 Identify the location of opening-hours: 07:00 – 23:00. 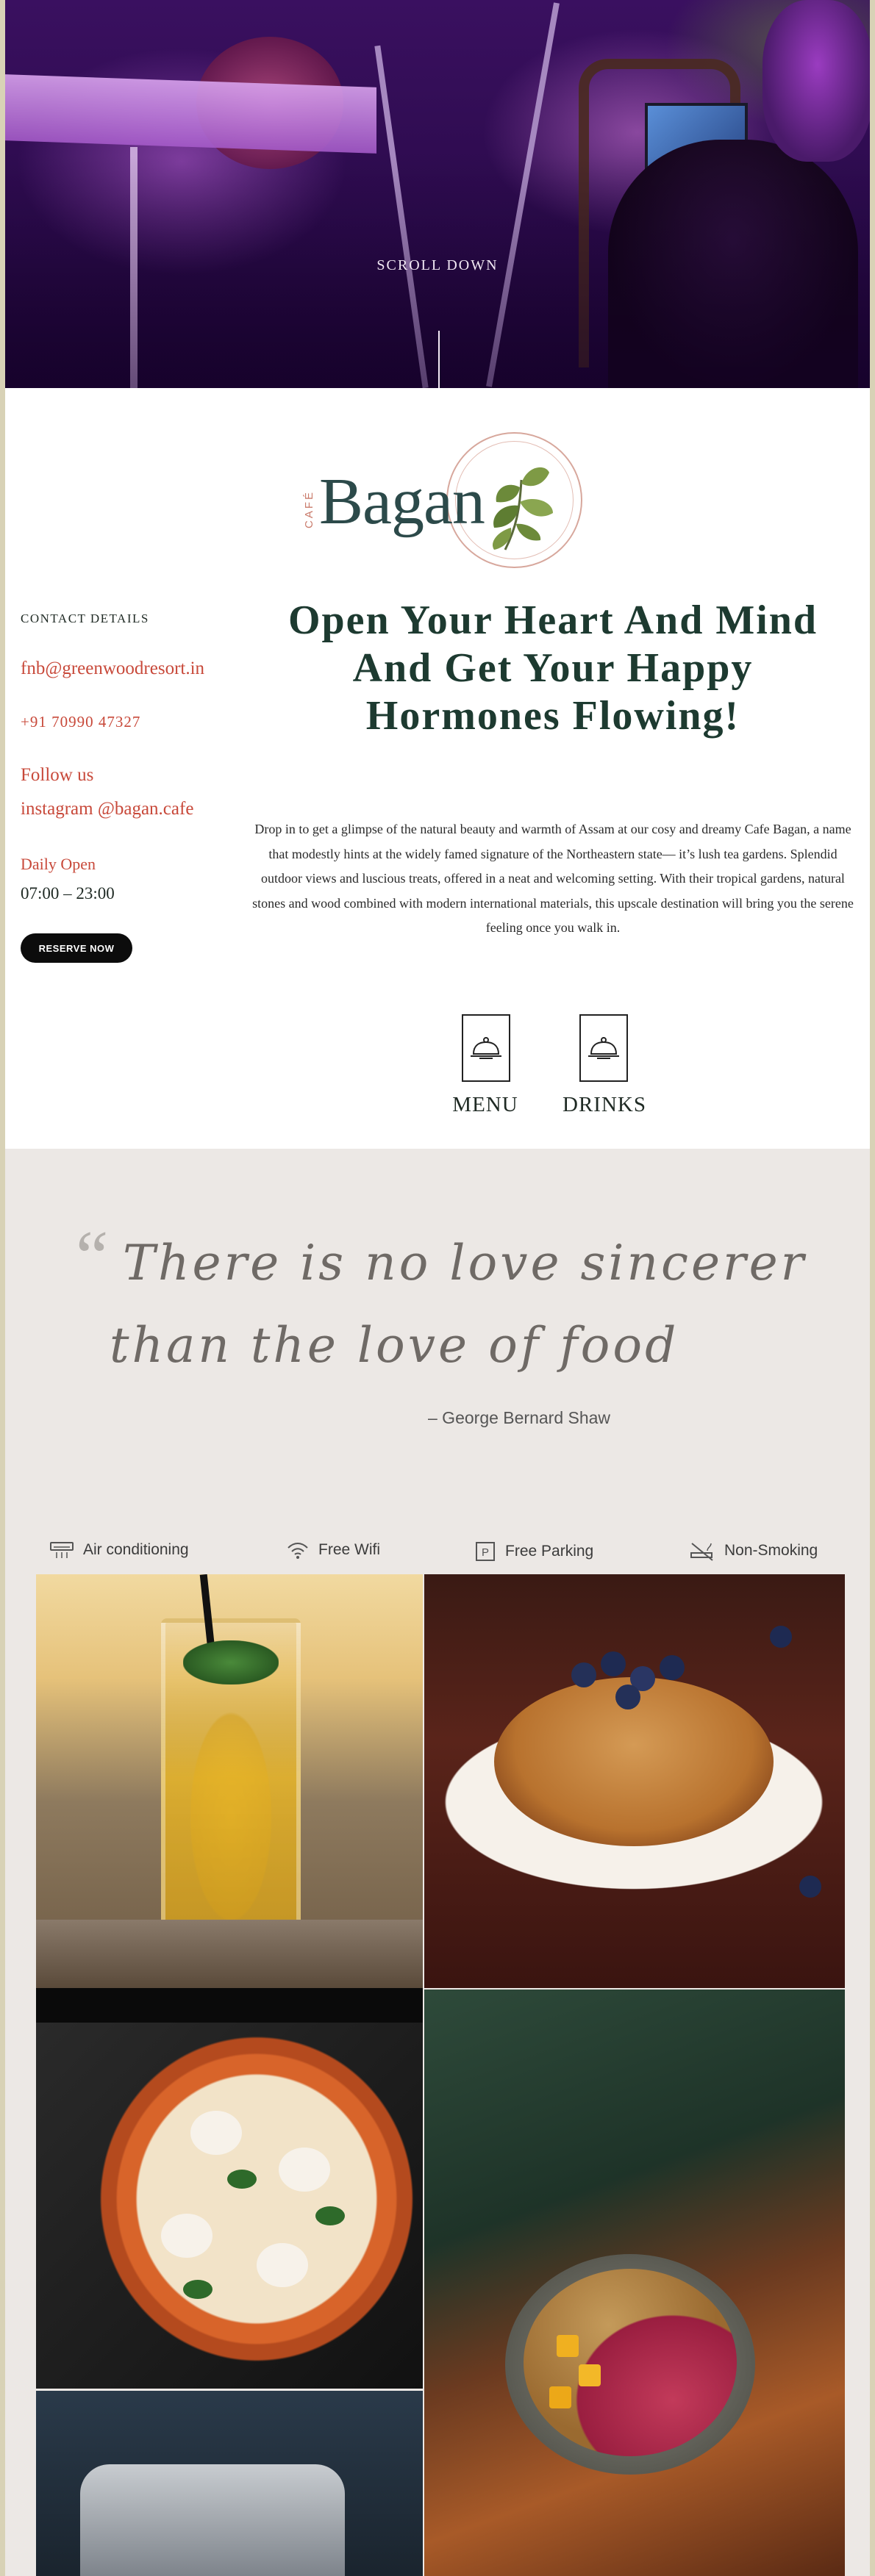
(68, 893).